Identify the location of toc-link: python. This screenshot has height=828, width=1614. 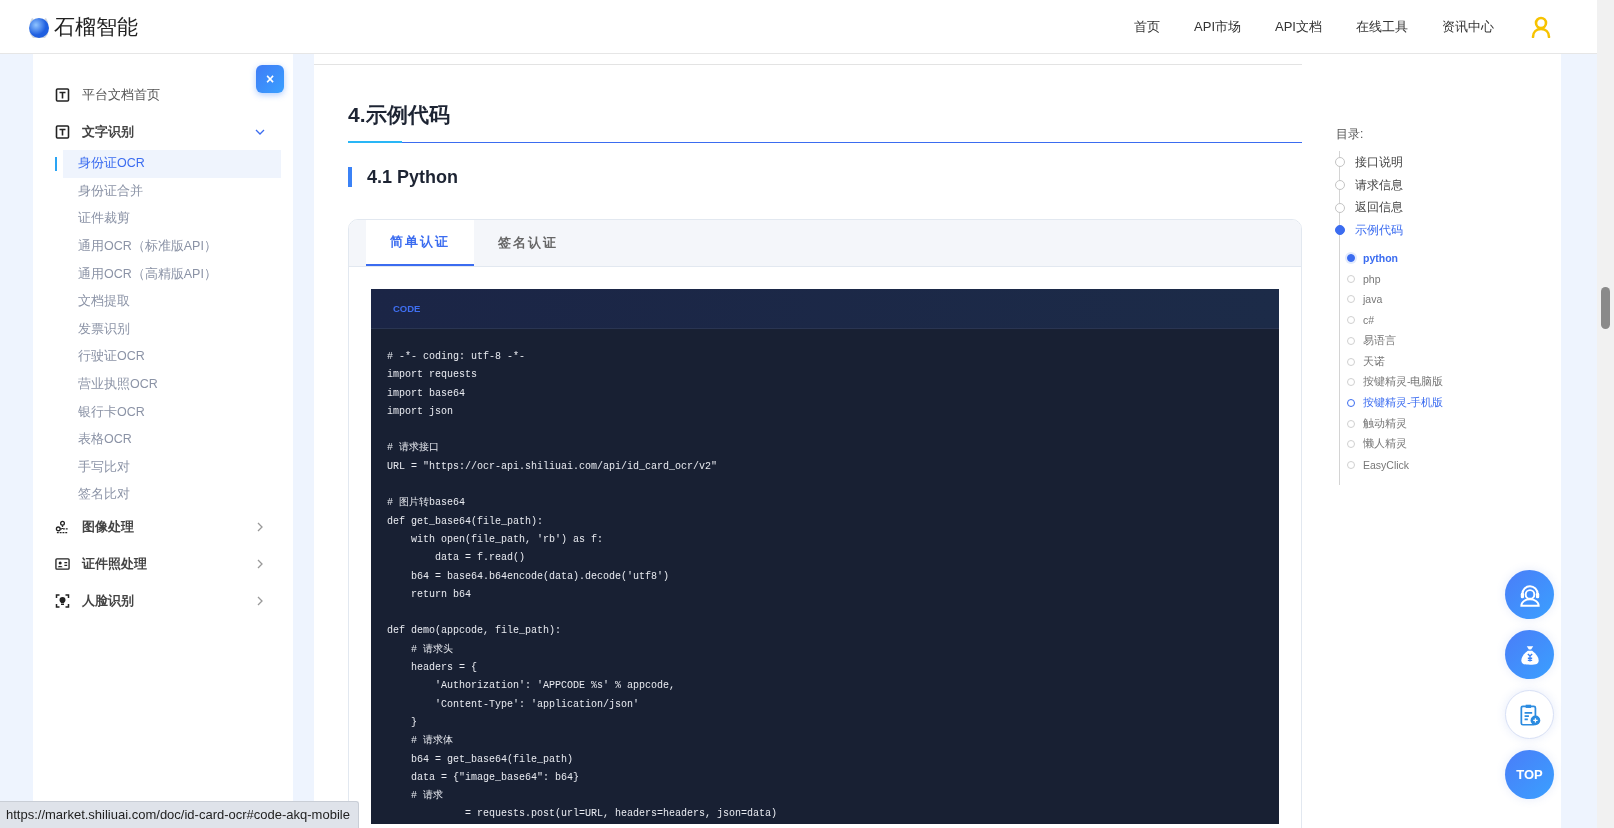
(1380, 258).